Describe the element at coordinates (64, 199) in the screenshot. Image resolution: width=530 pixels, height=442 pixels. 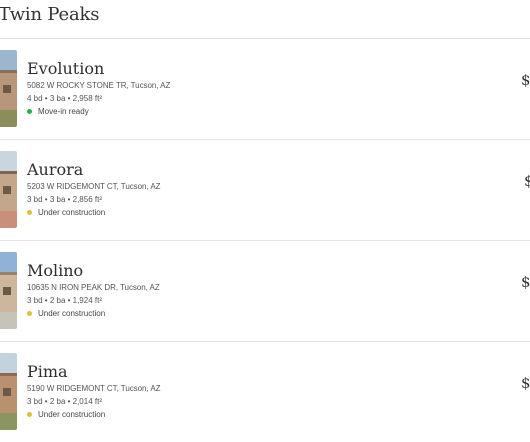
I see `listing-specs: 3 bd • 3 ba • 2,856 ft²` at that location.